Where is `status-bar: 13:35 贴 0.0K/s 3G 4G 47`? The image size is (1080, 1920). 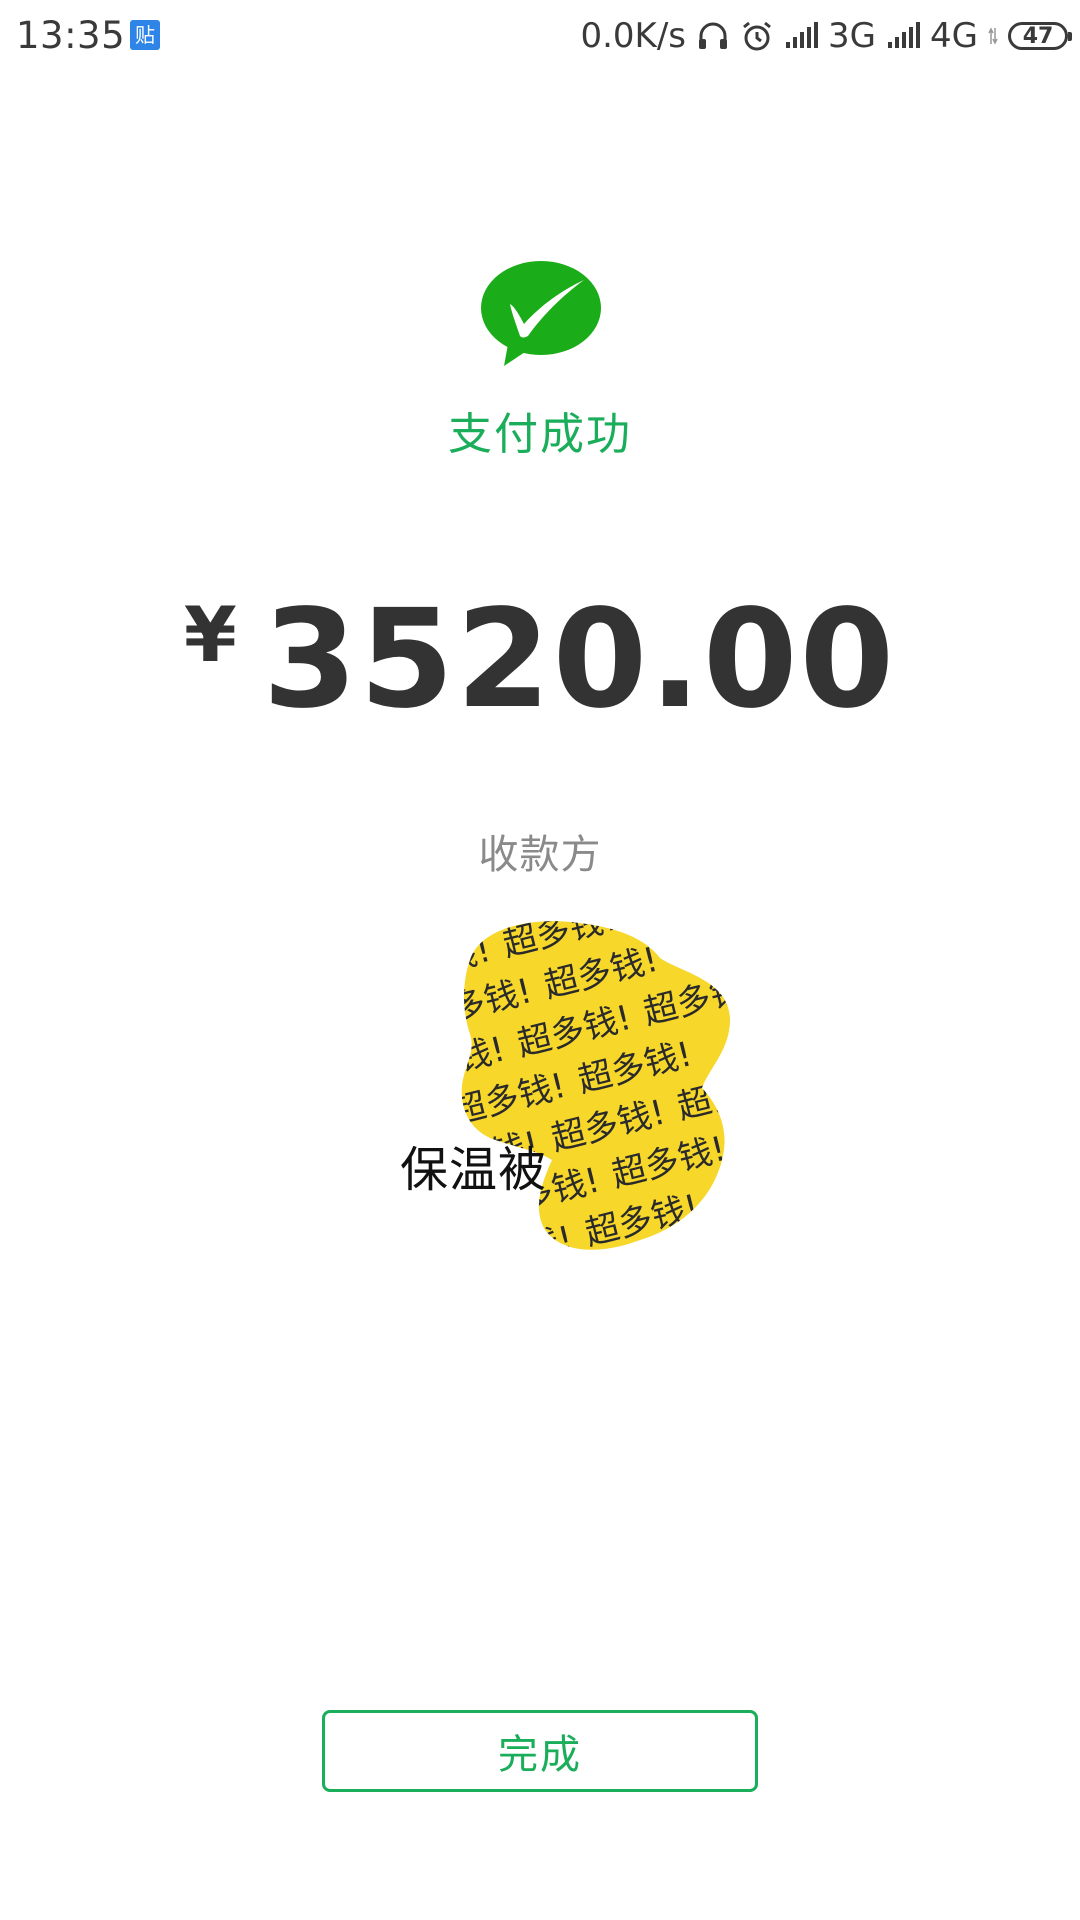 status-bar: 13:35 贴 0.0K/s 3G 4G 47 is located at coordinates (540, 38).